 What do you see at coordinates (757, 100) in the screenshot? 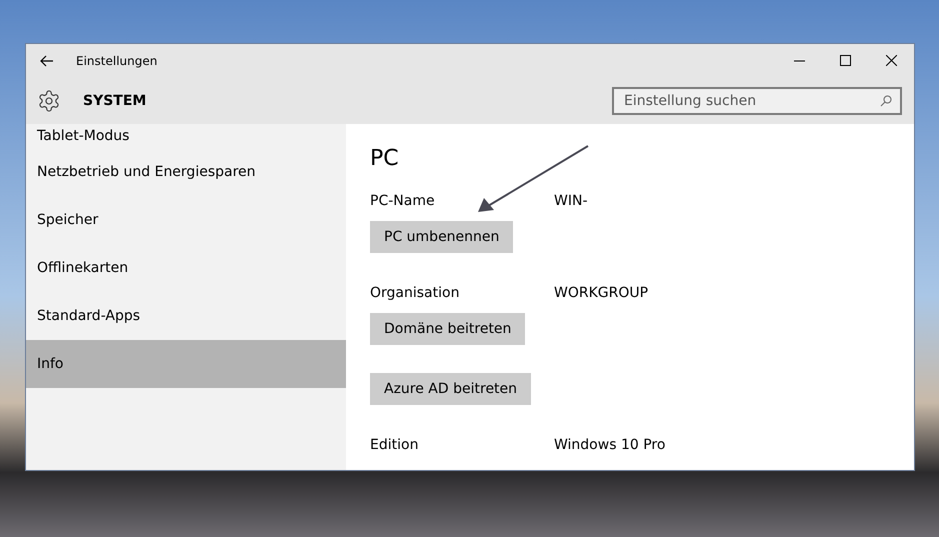
I see `search-field: Einstellung suchen` at bounding box center [757, 100].